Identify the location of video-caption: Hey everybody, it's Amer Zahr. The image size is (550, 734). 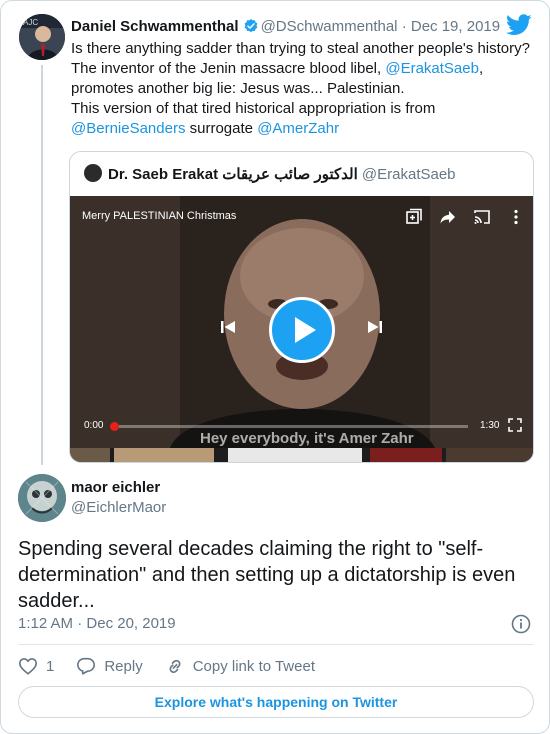
(307, 438).